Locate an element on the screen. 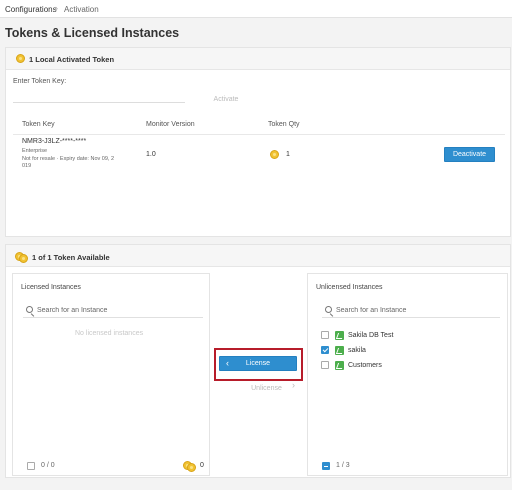 The width and height of the screenshot is (512, 490). token-terms: Not for resale · Expiry date: Nov 09, 2 is located at coordinates (68, 159).